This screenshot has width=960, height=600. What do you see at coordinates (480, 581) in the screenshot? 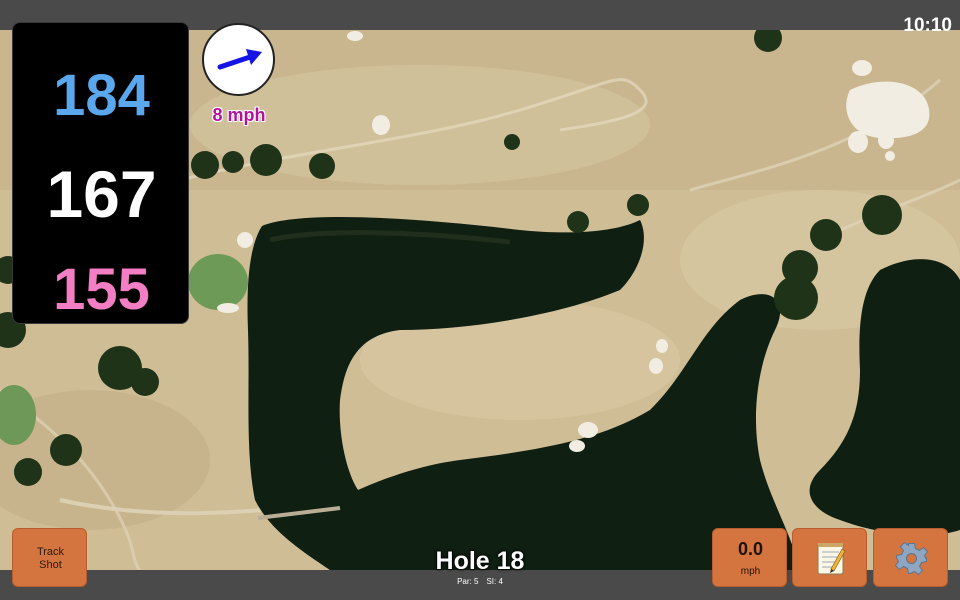
I see `hole-info: Par: 5 SI: 4` at bounding box center [480, 581].